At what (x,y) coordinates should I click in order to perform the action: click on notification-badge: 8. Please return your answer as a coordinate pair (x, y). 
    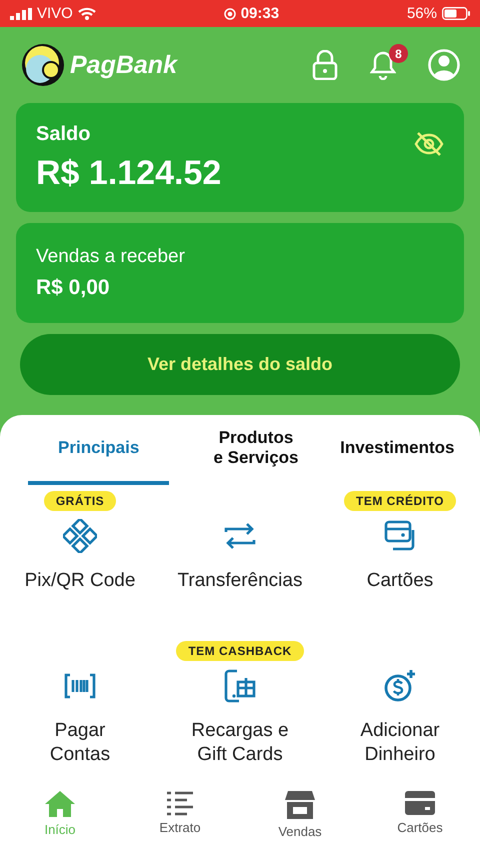
    Looking at the image, I should click on (398, 53).